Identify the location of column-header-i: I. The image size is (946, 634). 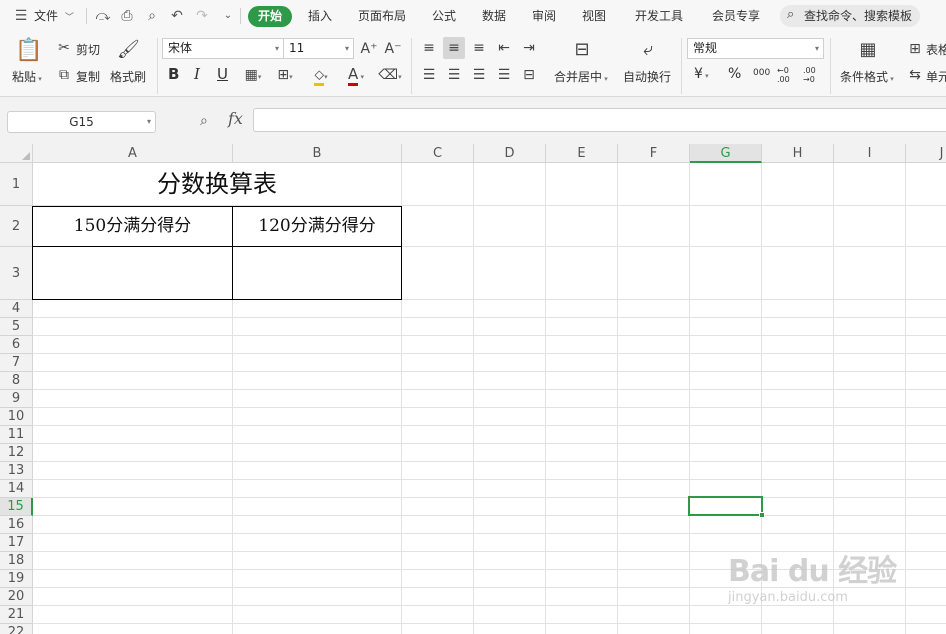
(870, 153).